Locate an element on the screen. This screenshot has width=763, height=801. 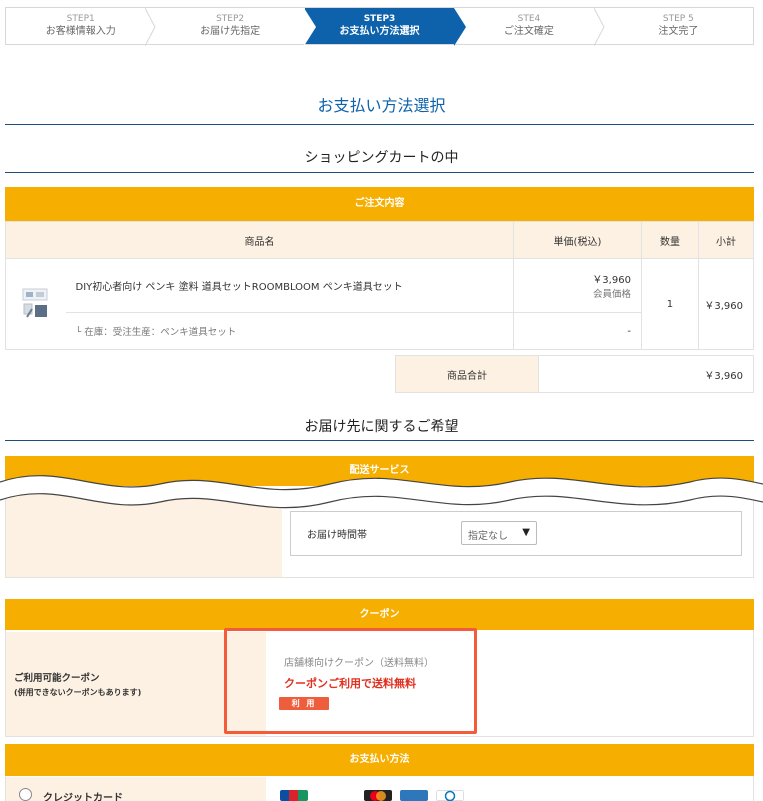
page-cut-wave is located at coordinates (381, 492).